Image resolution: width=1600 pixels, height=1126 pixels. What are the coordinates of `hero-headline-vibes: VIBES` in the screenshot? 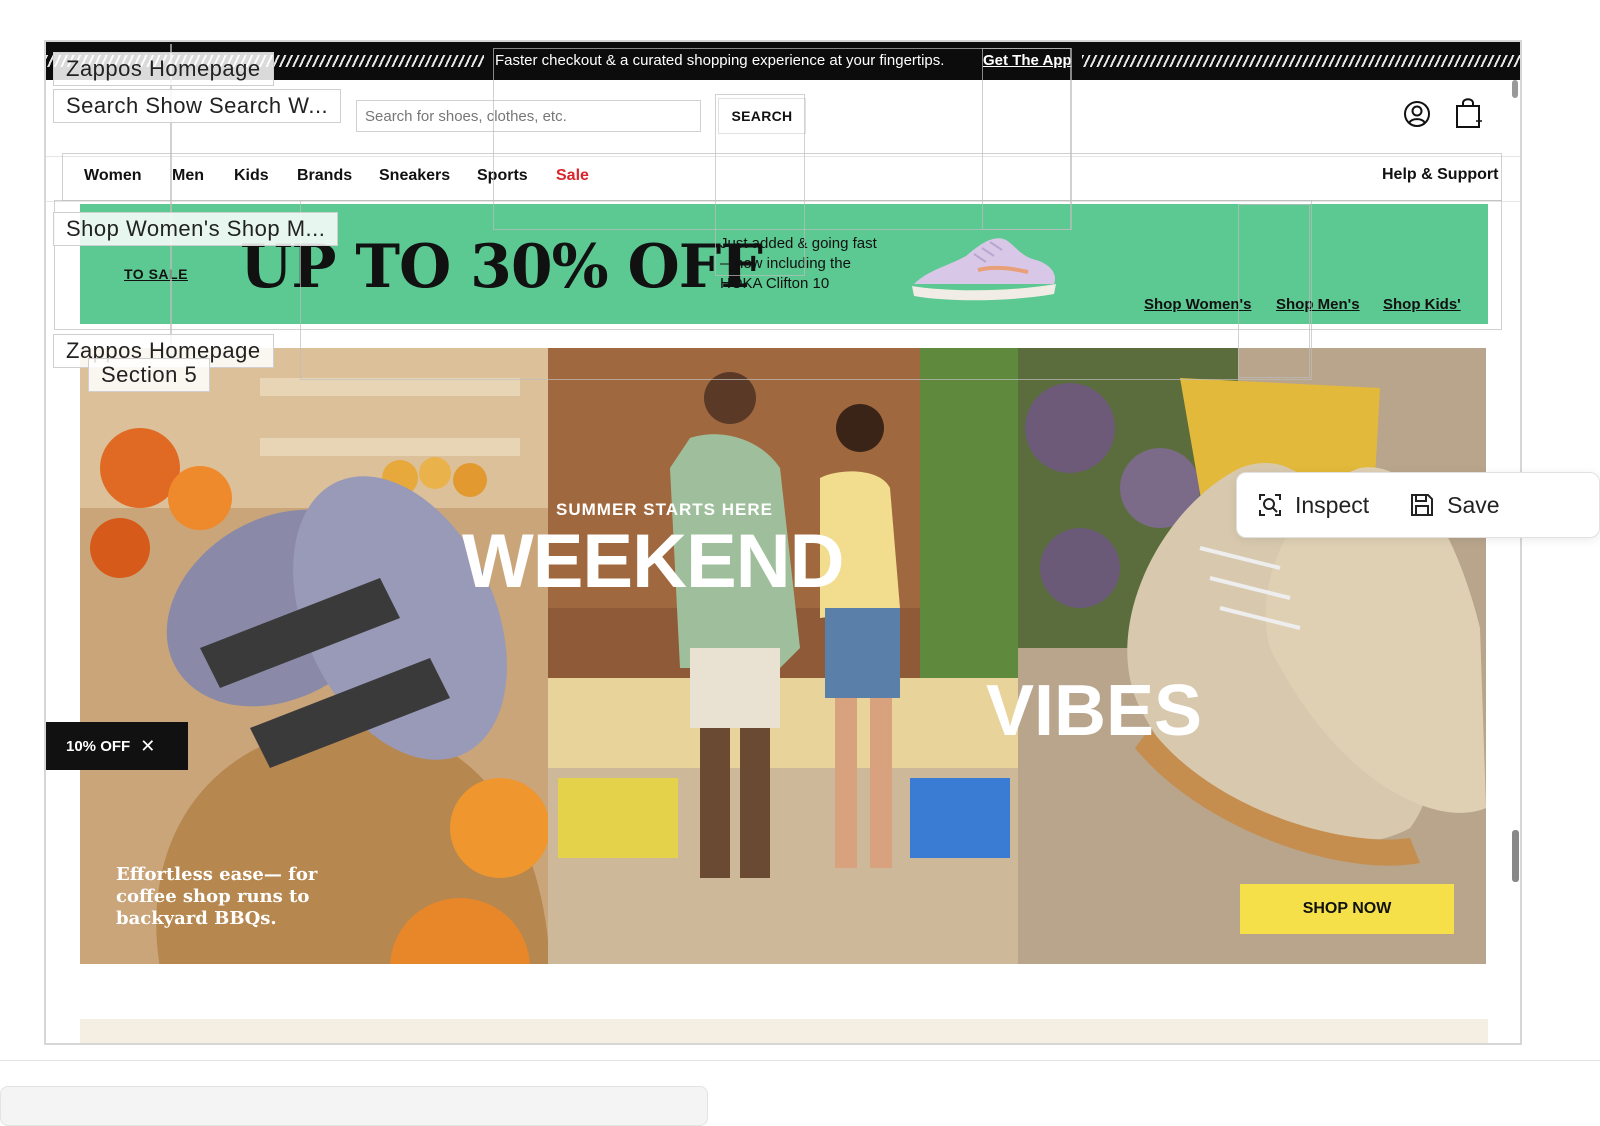 It's located at (1094, 711).